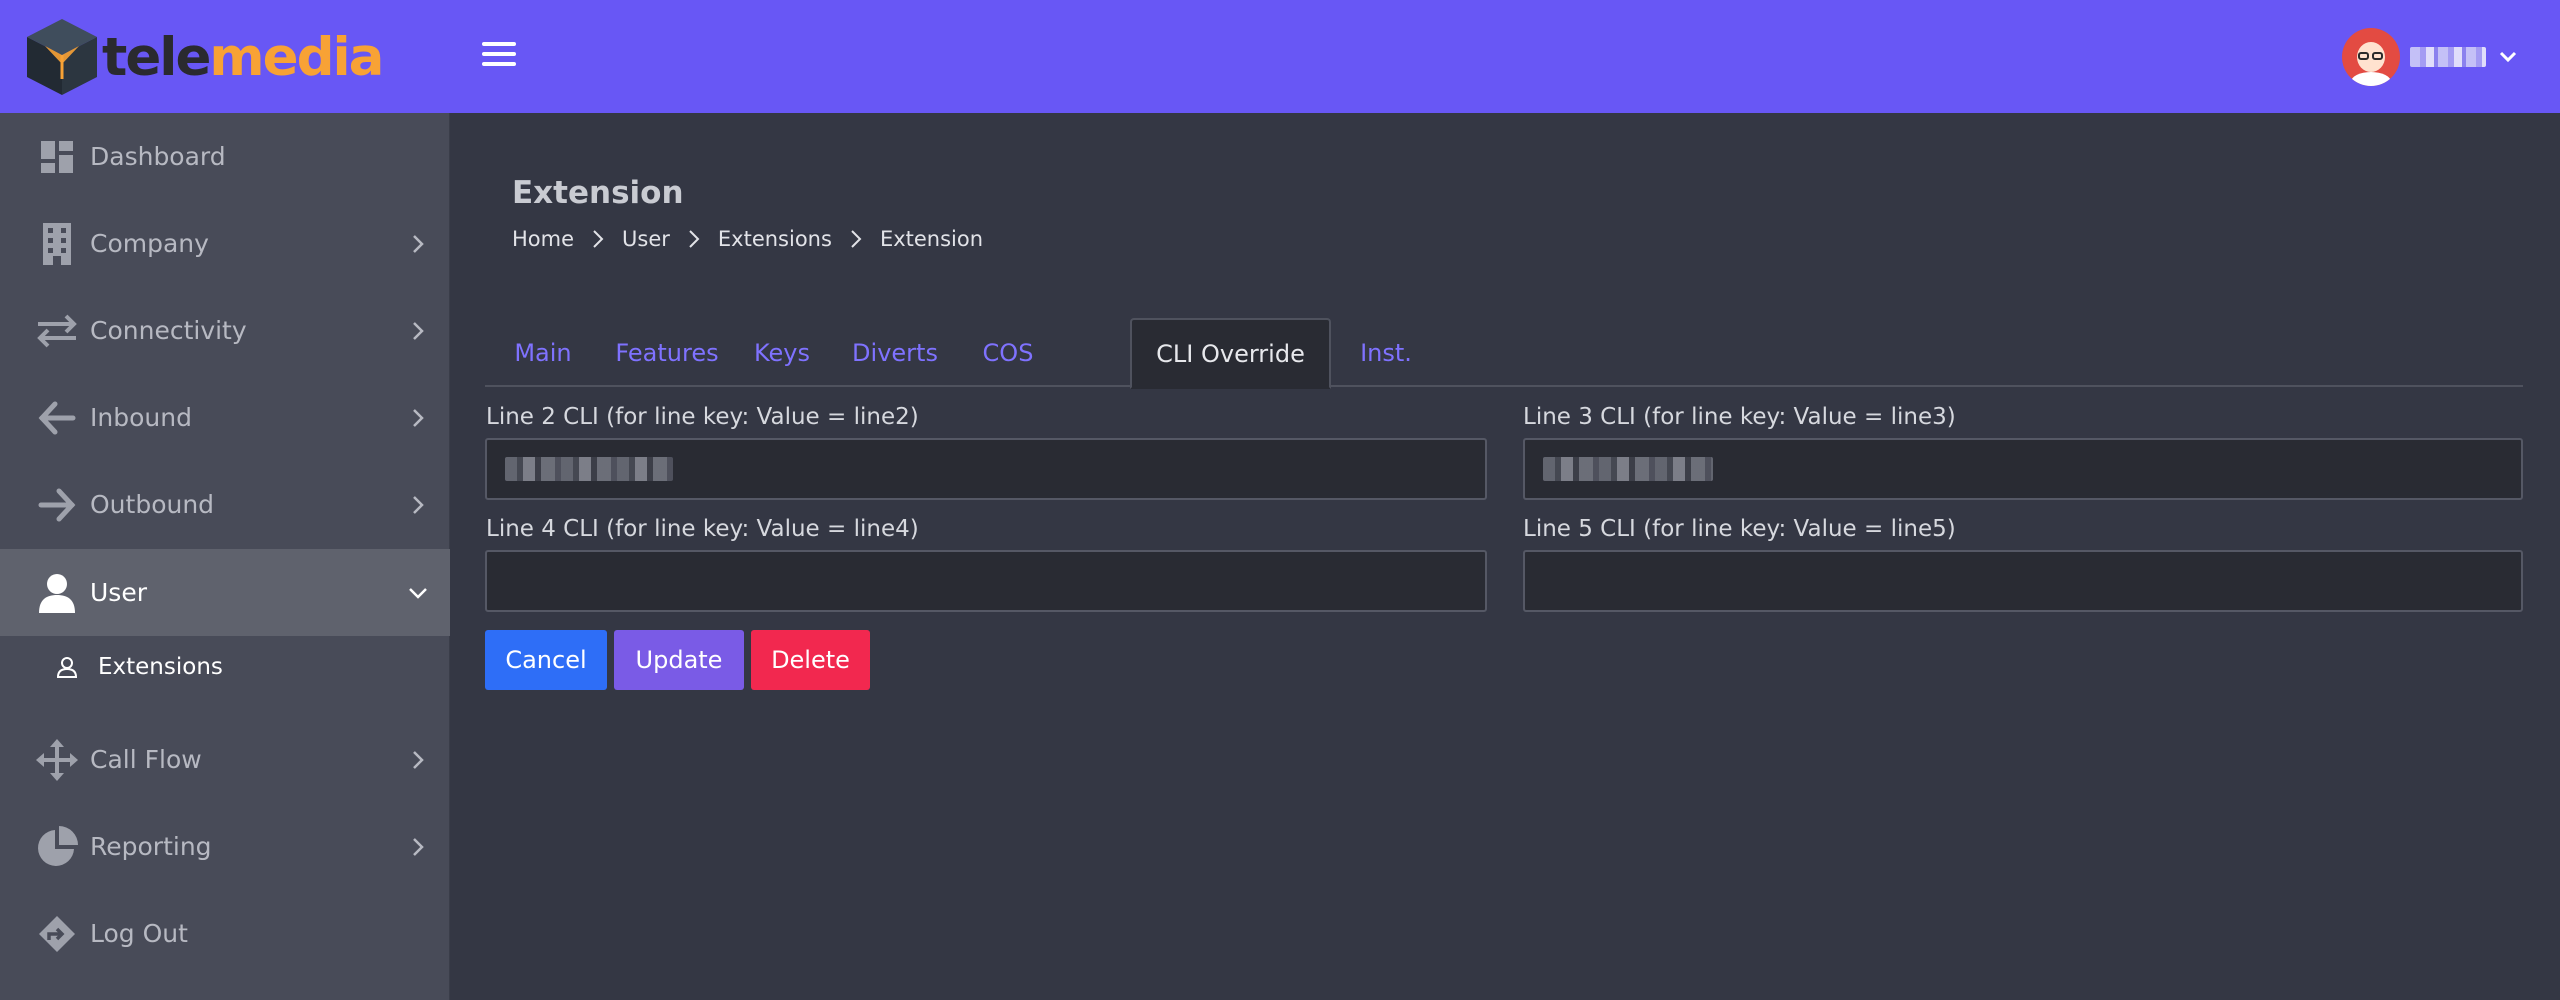  Describe the element at coordinates (225, 504) in the screenshot. I see `sidebar-item-outbound: Outbound` at that location.